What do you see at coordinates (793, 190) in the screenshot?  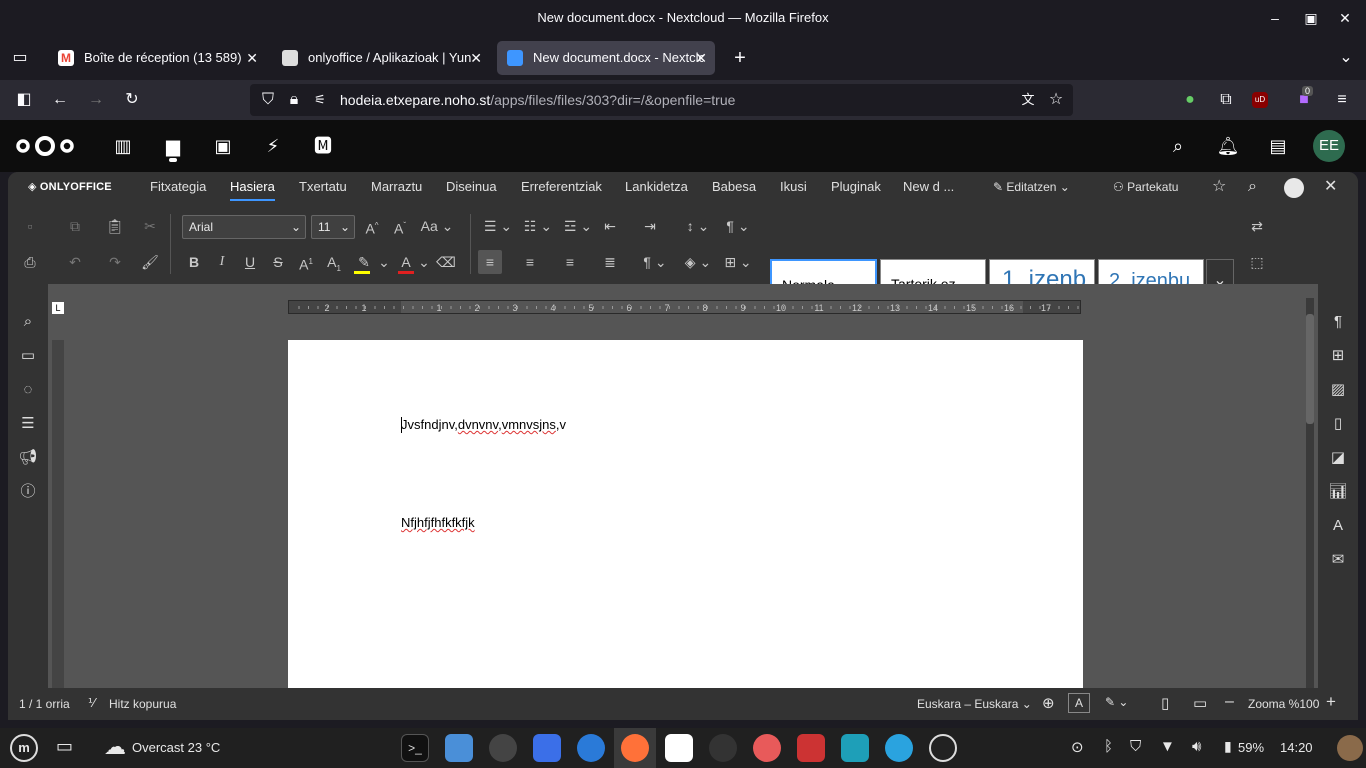 I see `menu-view: Ikusi` at bounding box center [793, 190].